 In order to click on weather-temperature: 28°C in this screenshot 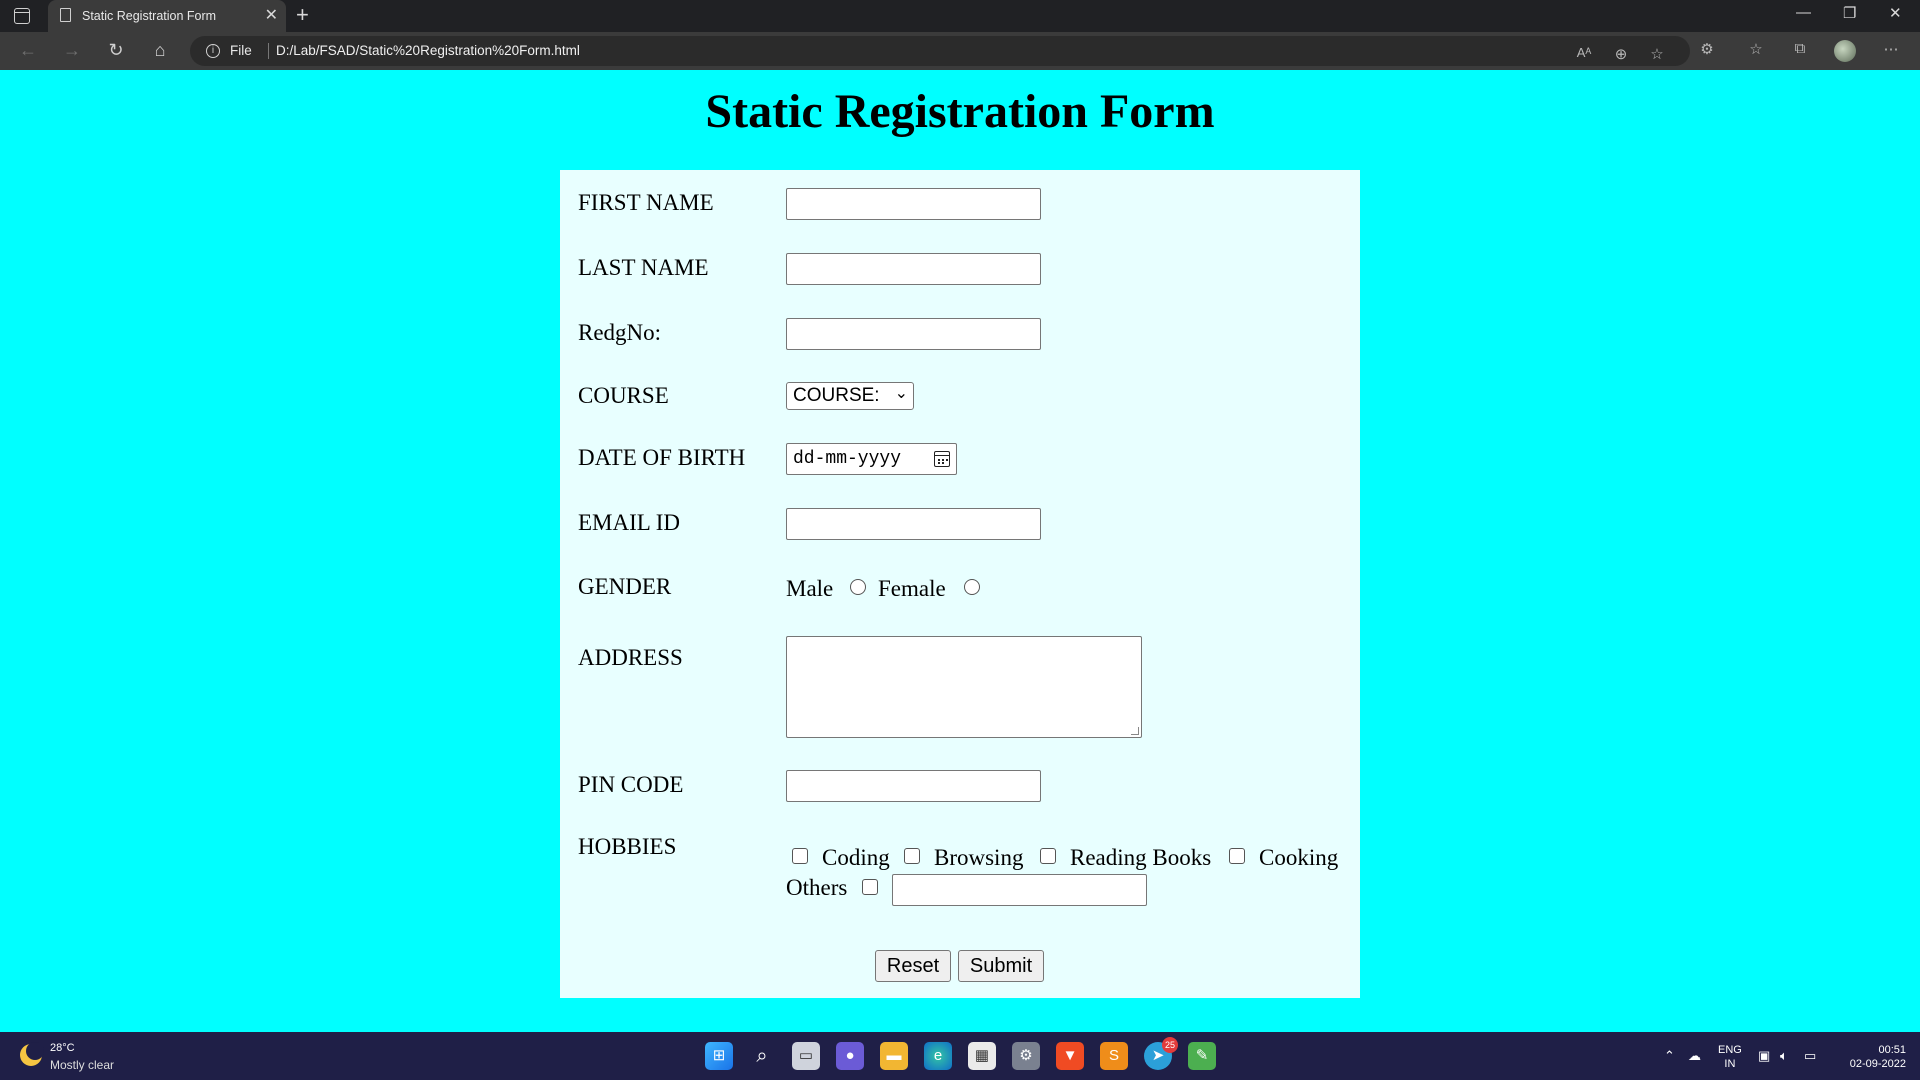, I will do `click(62, 1048)`.